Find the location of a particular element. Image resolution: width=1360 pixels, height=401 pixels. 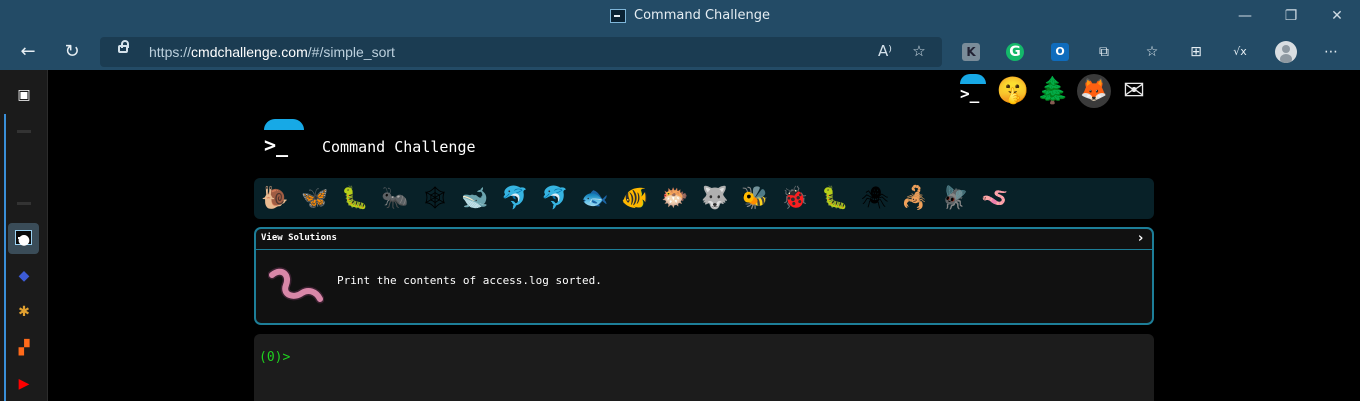

title-bar: Command Challenge — ❐ ✕ is located at coordinates (680, 17).